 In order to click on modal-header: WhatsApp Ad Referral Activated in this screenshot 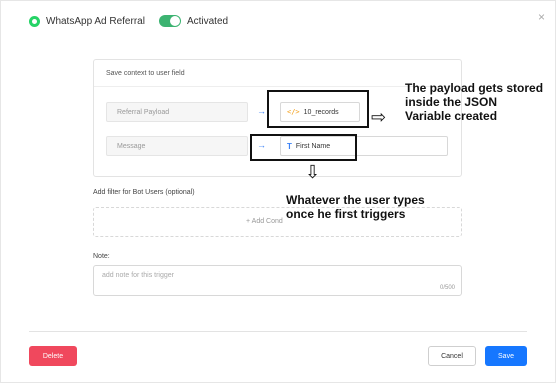, I will do `click(128, 21)`.